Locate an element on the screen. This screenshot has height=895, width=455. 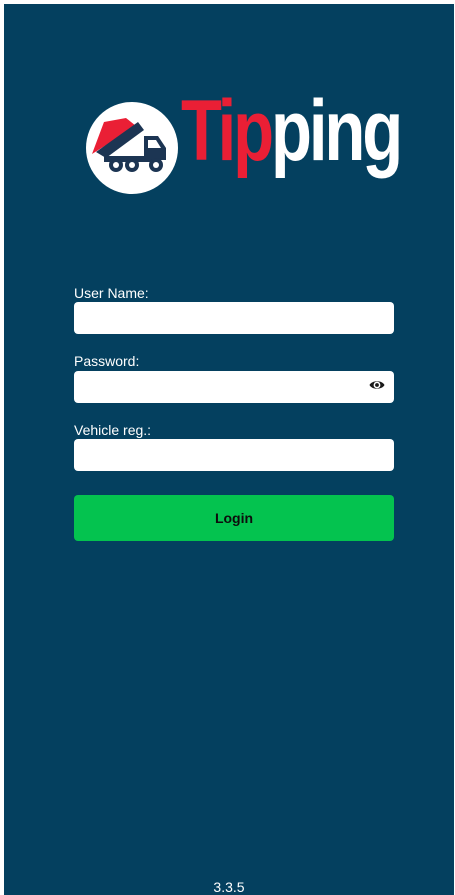
vehicle-reg-input is located at coordinates (234, 455).